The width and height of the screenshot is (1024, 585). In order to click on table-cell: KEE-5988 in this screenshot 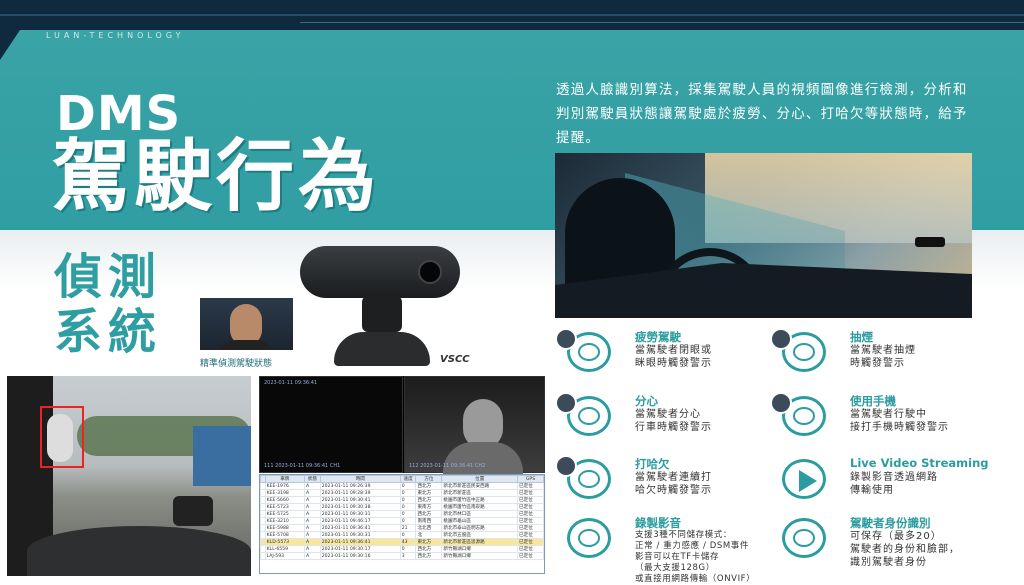, I will do `click(284, 528)`.